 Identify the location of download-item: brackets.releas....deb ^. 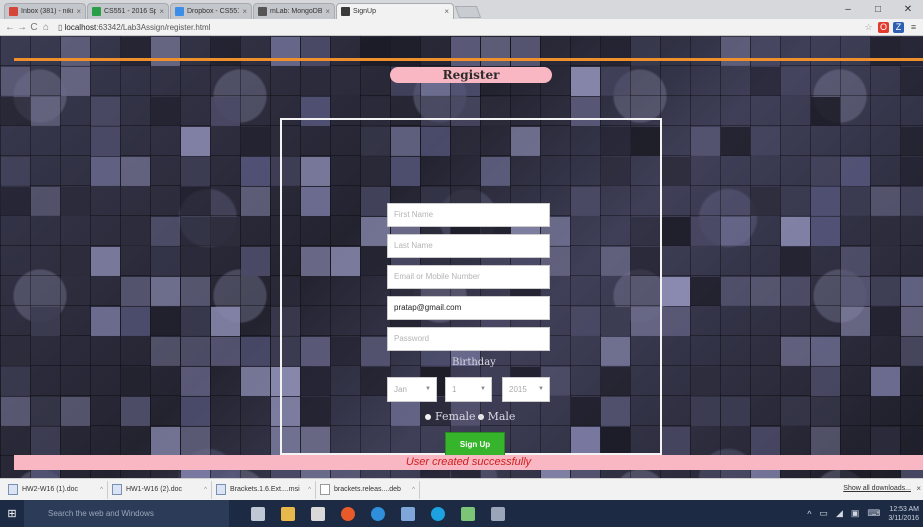
(370, 489).